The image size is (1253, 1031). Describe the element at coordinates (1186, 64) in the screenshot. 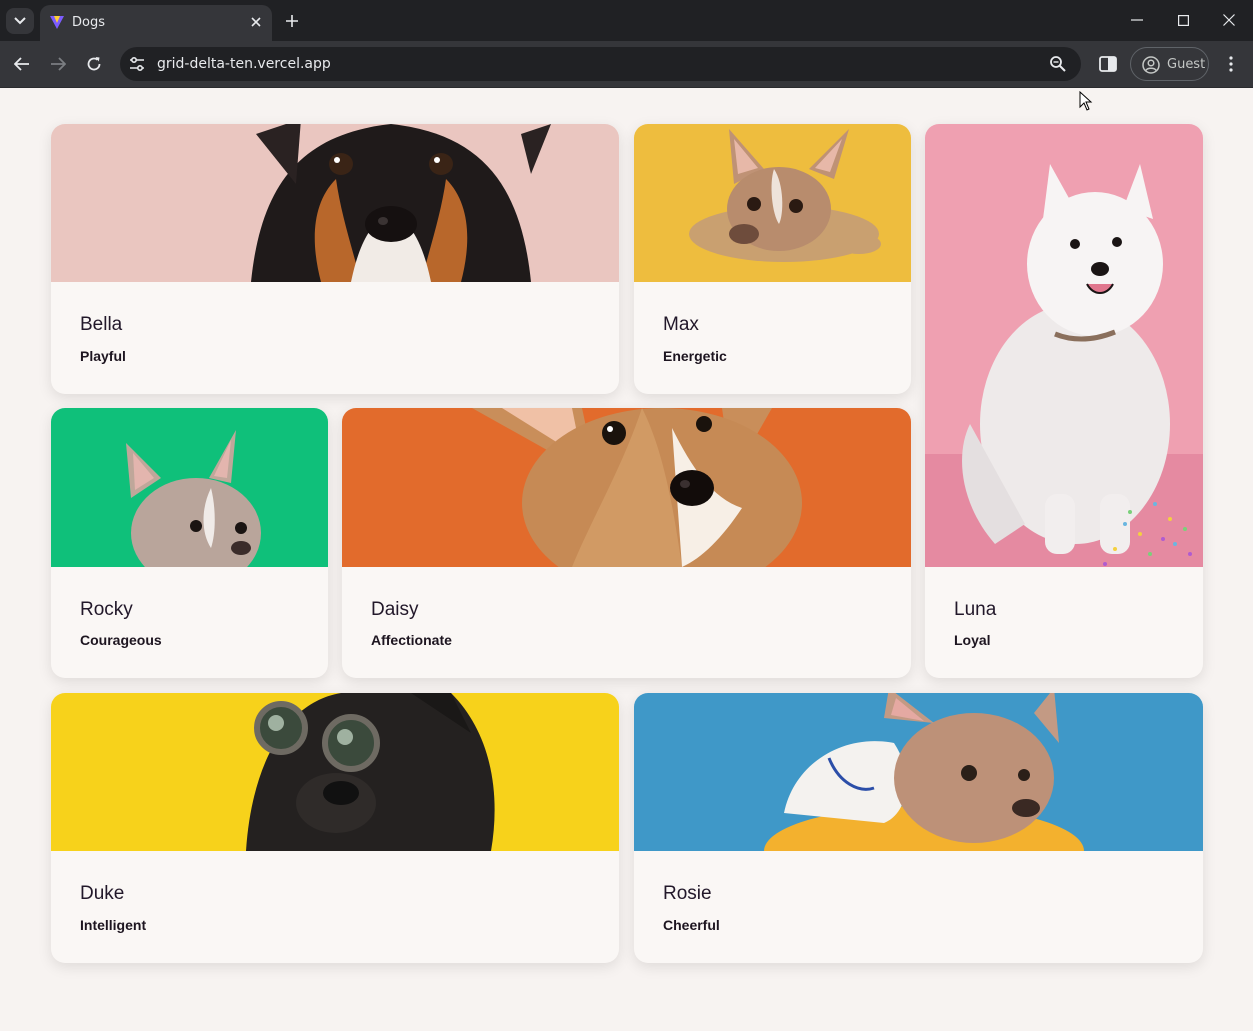

I see `profile-label: Guest` at that location.